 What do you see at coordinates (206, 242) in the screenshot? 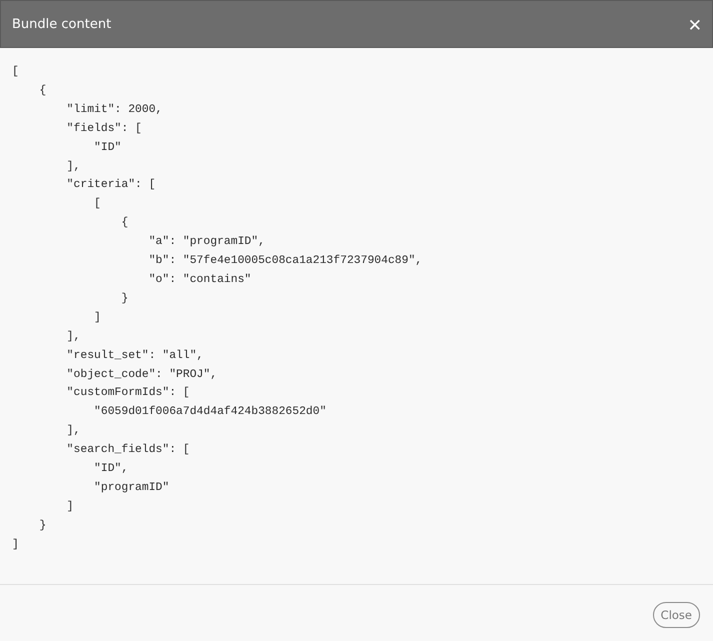
I see `code-line: "a": "programID",` at bounding box center [206, 242].